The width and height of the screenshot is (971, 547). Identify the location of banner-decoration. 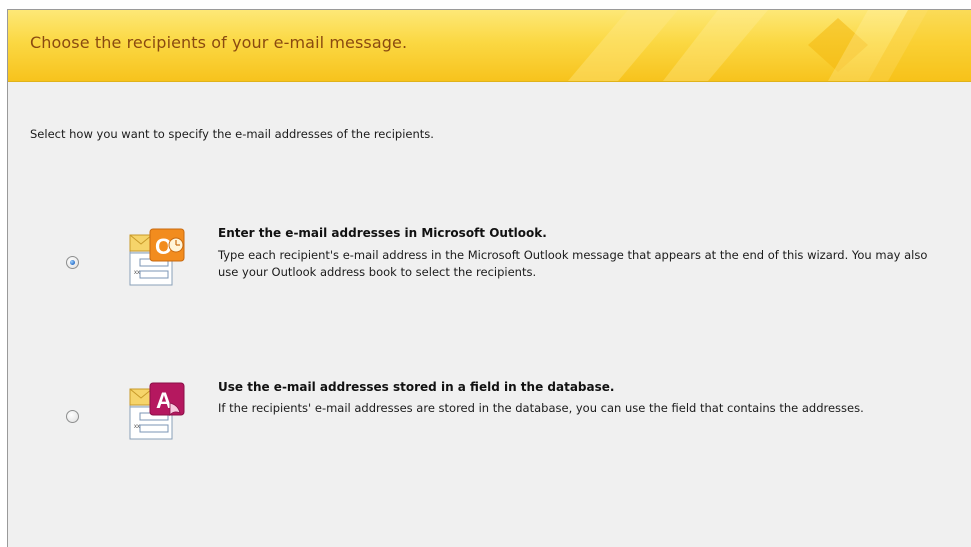
(769, 45).